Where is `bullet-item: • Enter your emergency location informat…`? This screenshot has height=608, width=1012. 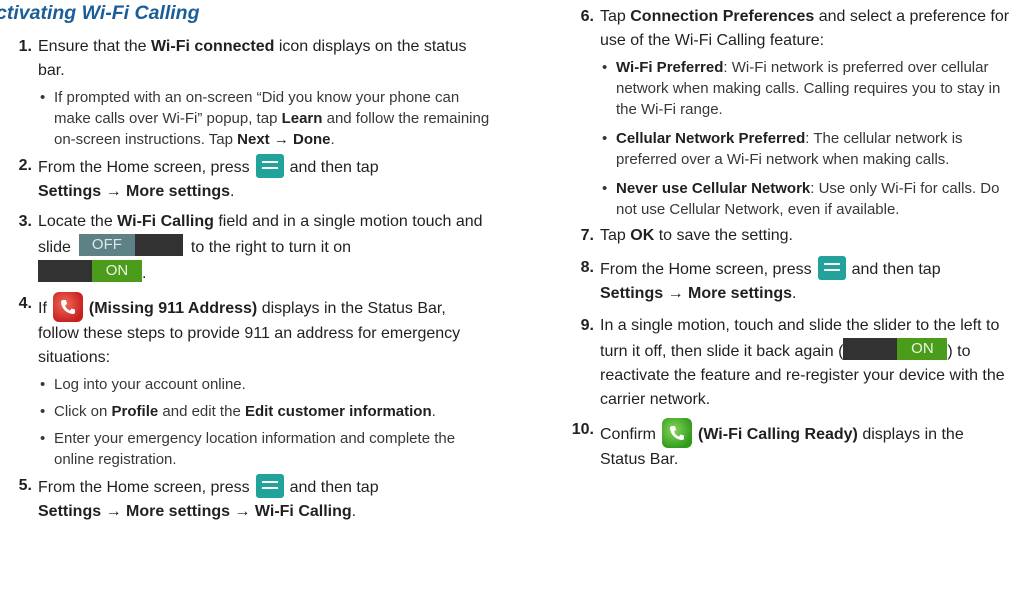 bullet-item: • Enter your emergency location informat… is located at coordinates (264, 449).